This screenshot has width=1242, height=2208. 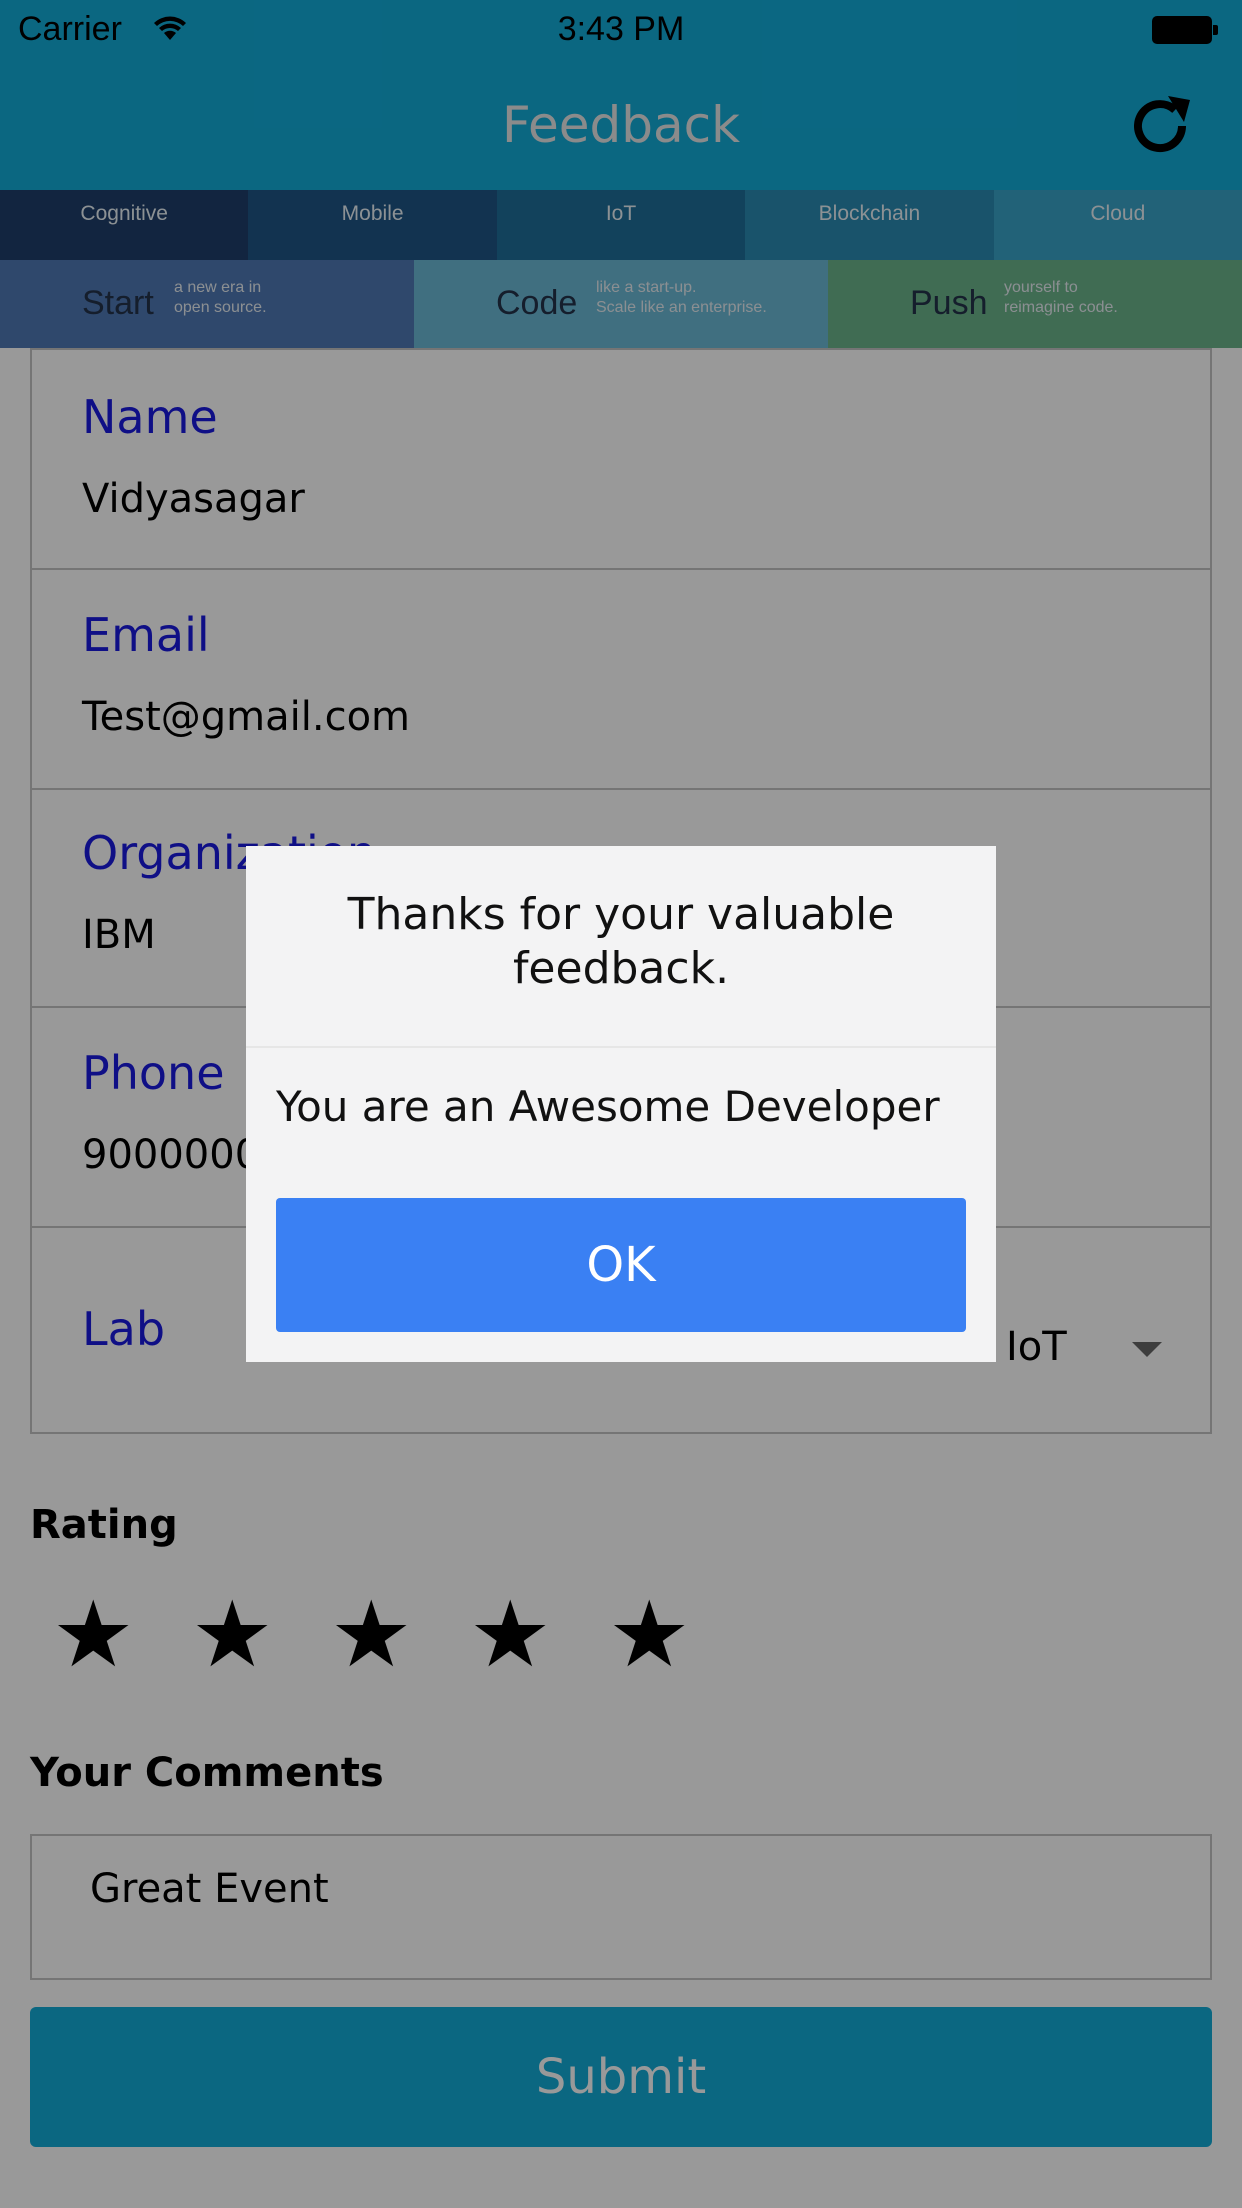 What do you see at coordinates (621, 941) in the screenshot?
I see `dialog-title: Thanks for your valuable feedback.` at bounding box center [621, 941].